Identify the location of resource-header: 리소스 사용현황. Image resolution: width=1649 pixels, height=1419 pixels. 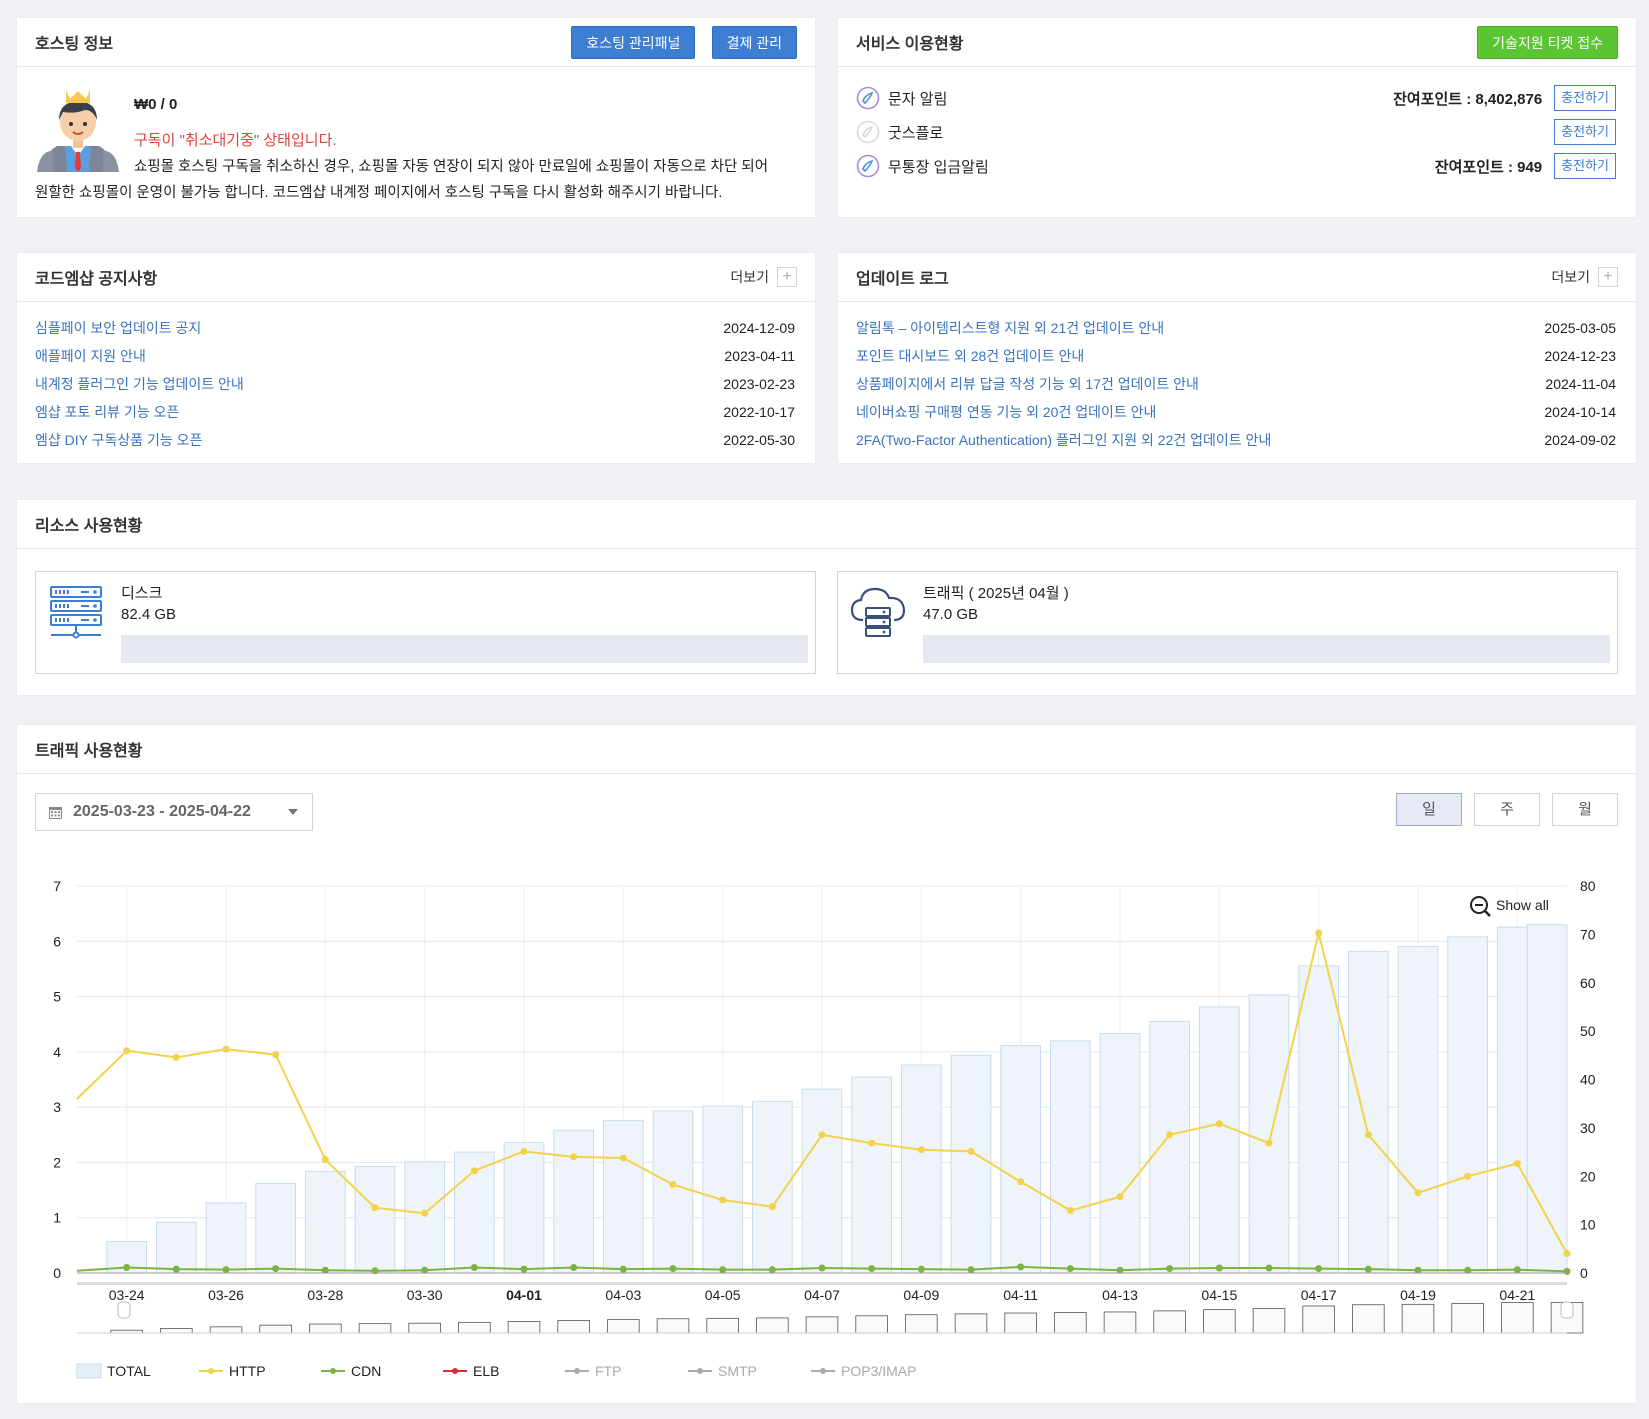
(826, 524).